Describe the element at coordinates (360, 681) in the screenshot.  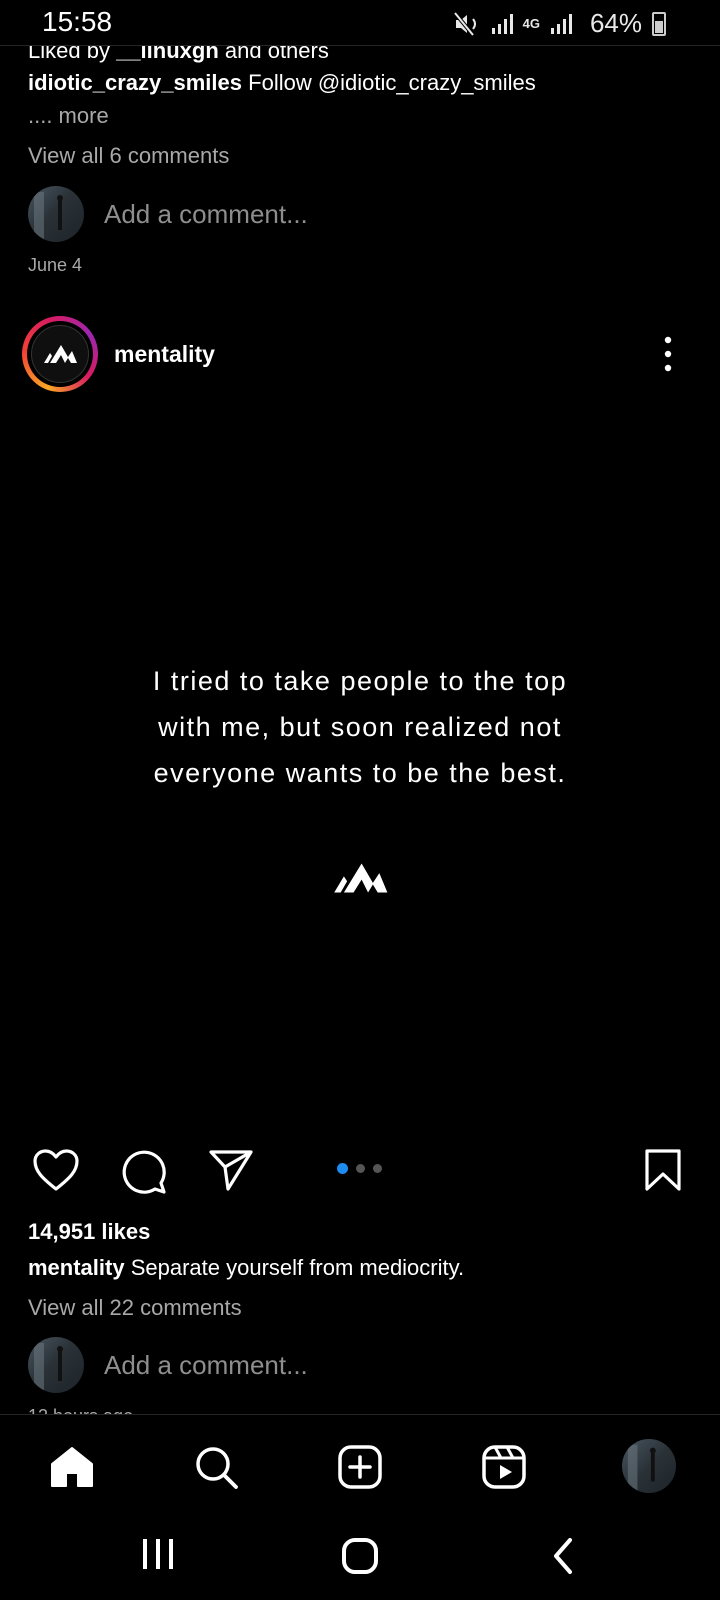
I see `quote-line: I tried to take people to the top` at that location.